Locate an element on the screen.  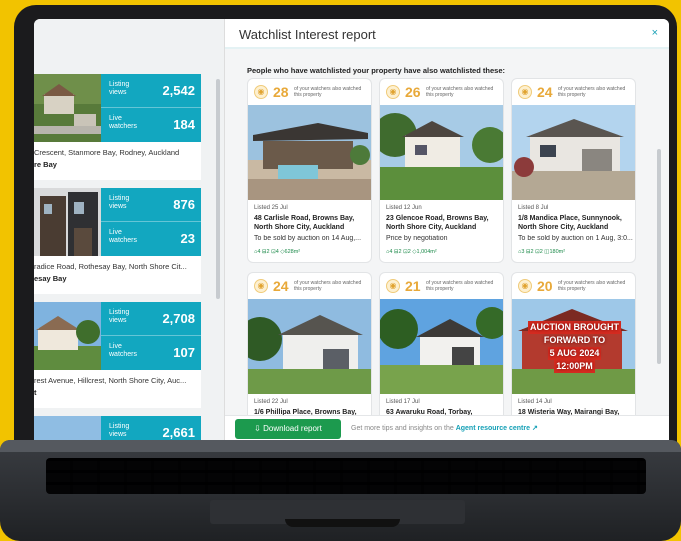
cloud-download-icon: ⇩ is located at coordinates (257, 428).